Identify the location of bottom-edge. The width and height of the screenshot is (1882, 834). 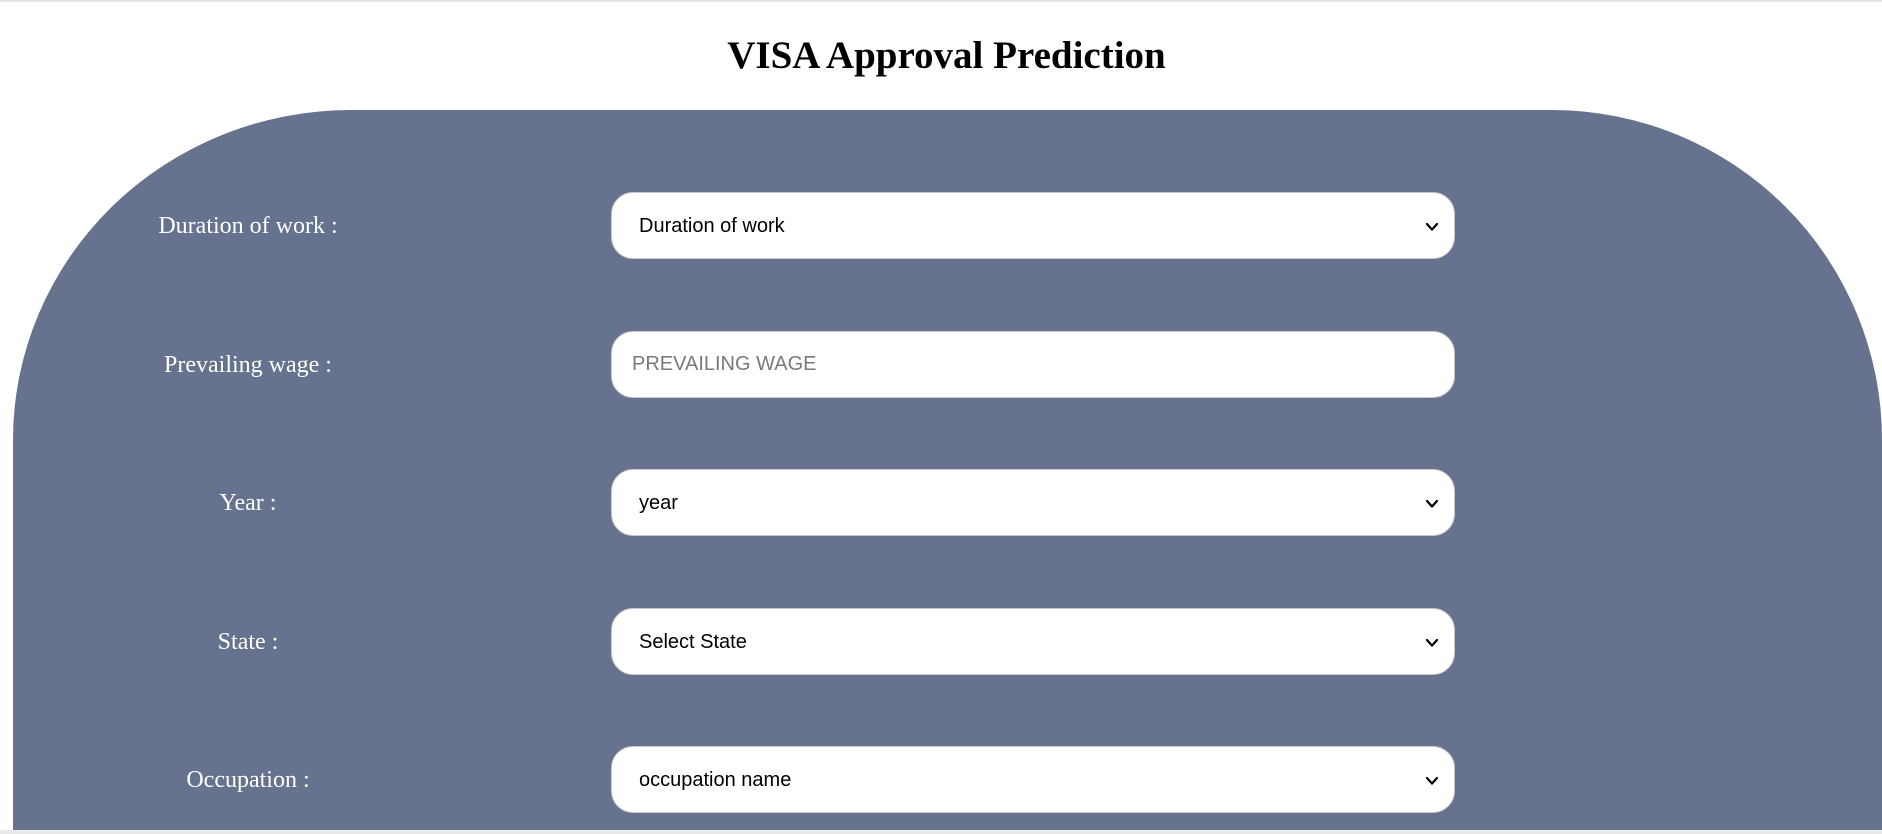
(941, 832).